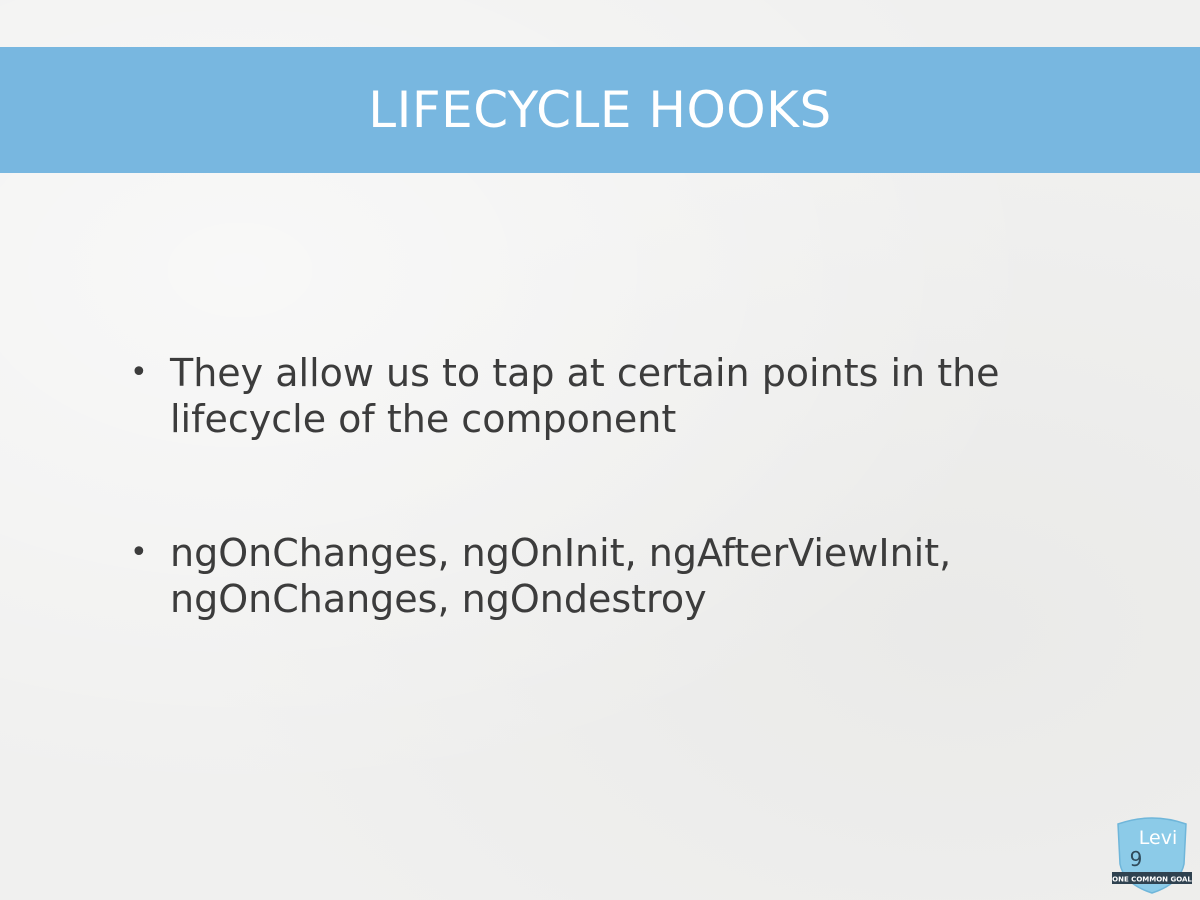  I want to click on logo-brand-text: Levi, so click(1158, 838).